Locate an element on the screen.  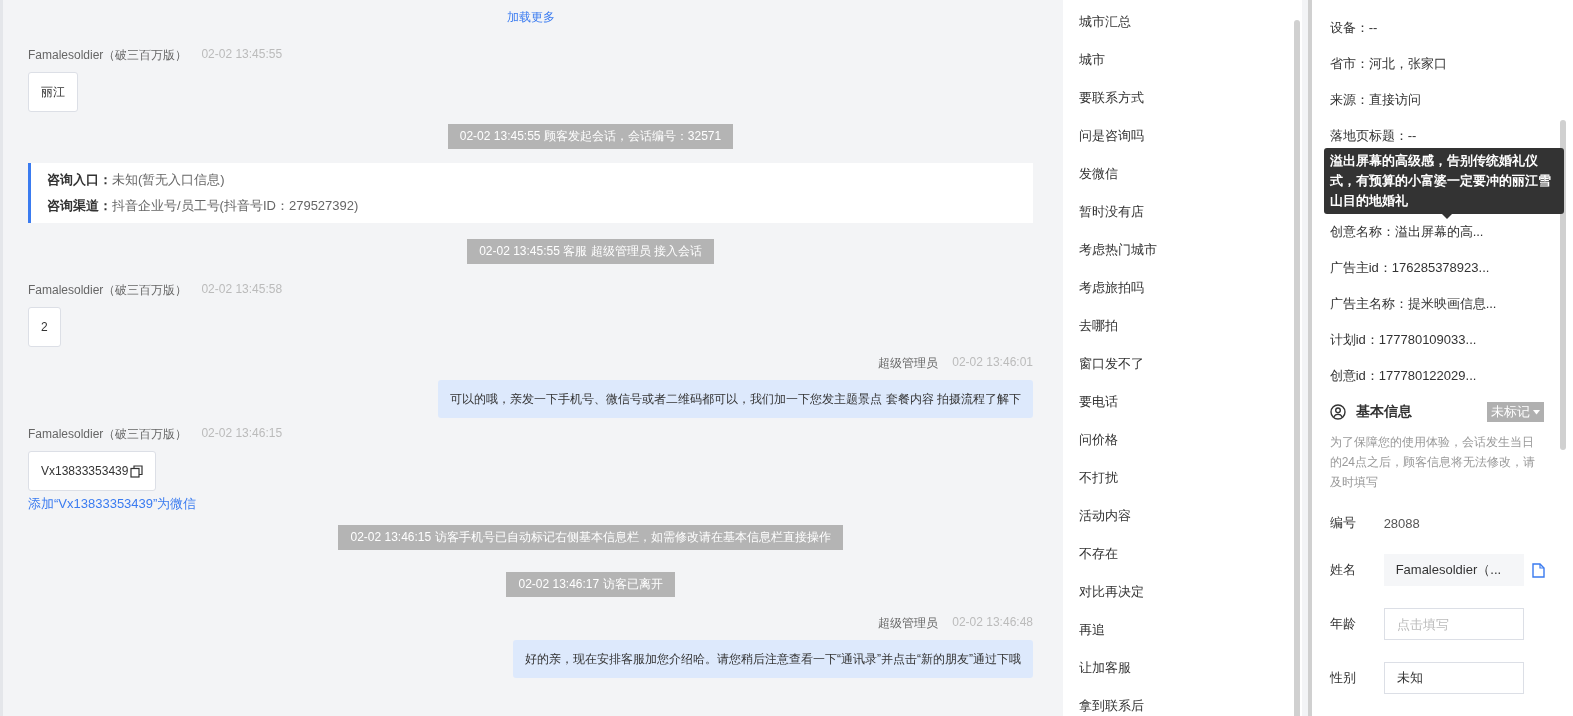
system-notice: 02-02 13:46:17 访客已离开 is located at coordinates (590, 584).